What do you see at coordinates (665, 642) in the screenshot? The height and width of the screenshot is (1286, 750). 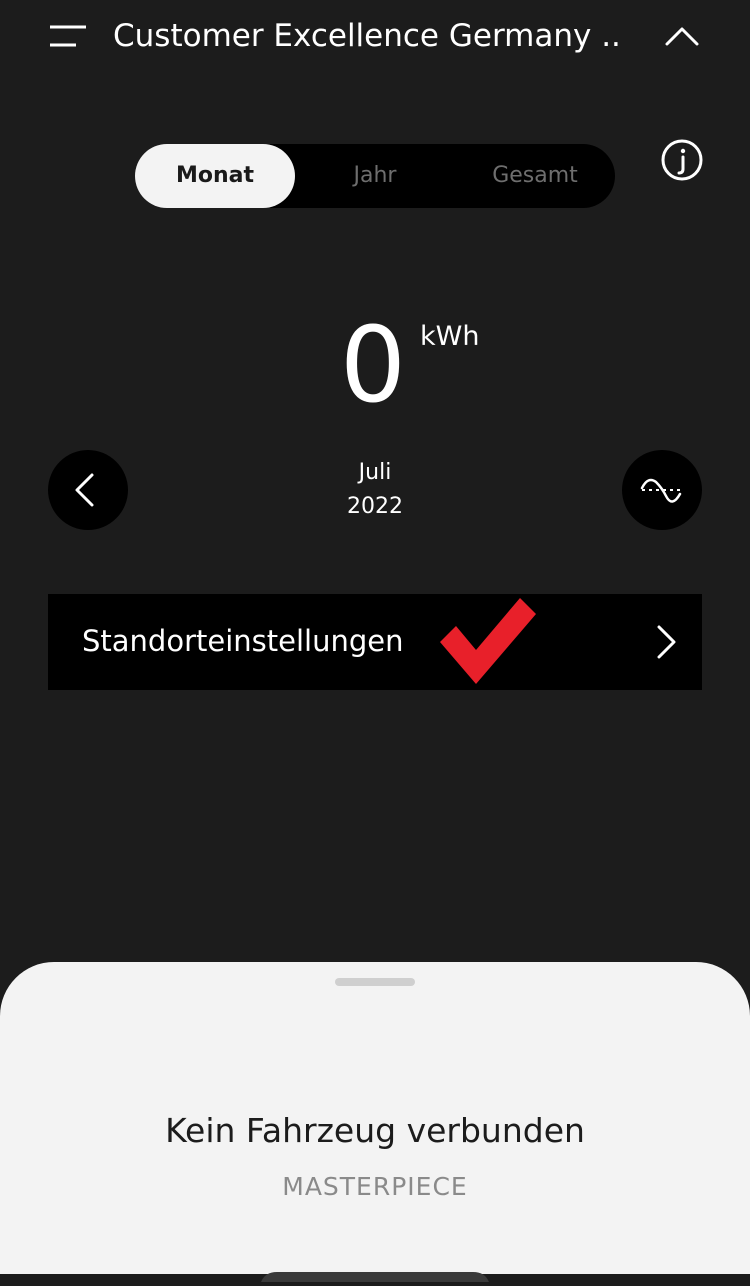 I see `chevron-right-icon` at bounding box center [665, 642].